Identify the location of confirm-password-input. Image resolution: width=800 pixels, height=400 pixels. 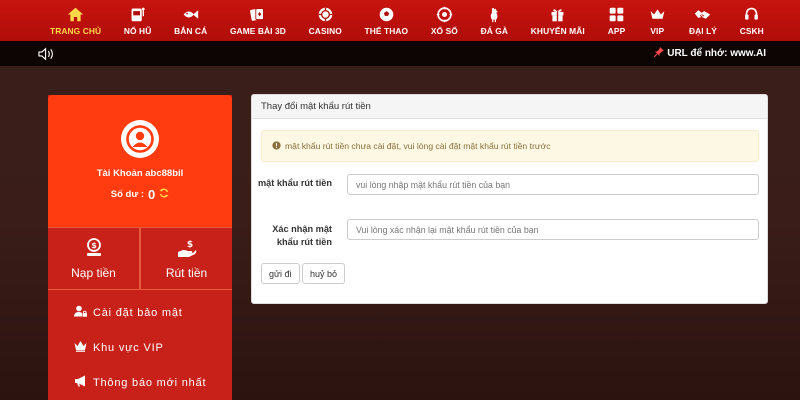
(553, 229).